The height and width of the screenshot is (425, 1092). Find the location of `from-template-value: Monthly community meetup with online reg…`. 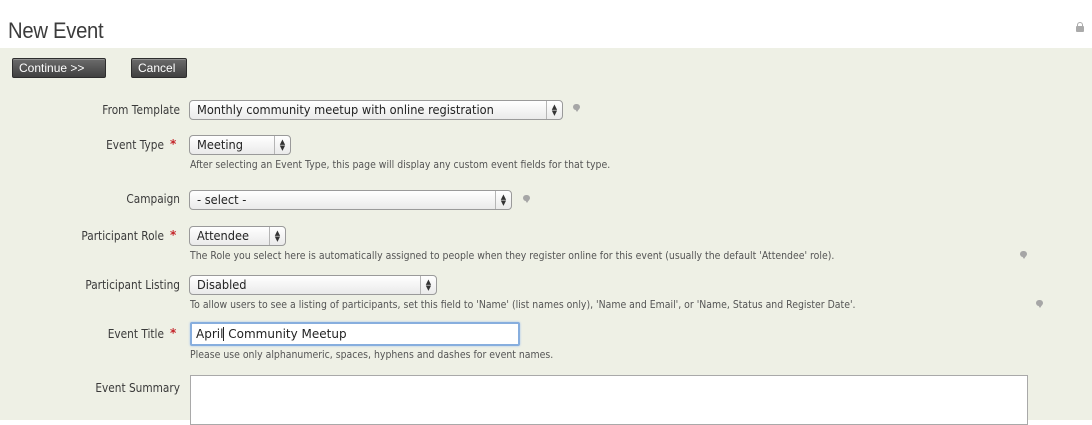

from-template-value: Monthly community meetup with online reg… is located at coordinates (345, 110).